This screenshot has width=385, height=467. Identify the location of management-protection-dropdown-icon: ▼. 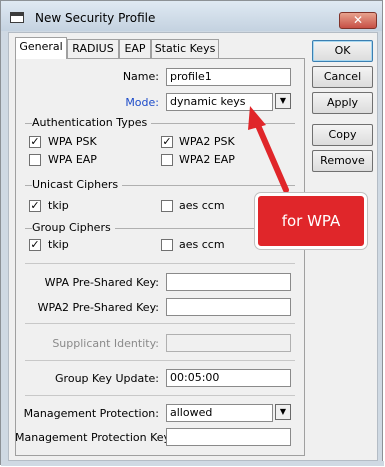
(283, 412).